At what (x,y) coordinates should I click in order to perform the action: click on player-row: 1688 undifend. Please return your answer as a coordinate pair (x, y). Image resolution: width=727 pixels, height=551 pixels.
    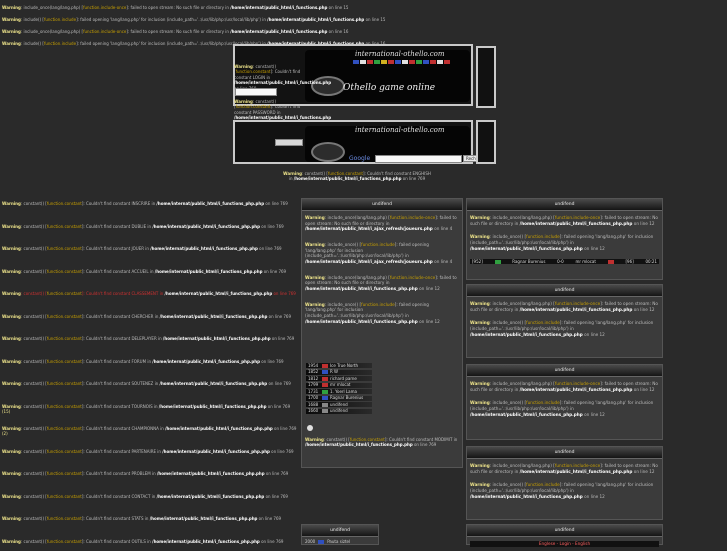
    Looking at the image, I should click on (339, 404).